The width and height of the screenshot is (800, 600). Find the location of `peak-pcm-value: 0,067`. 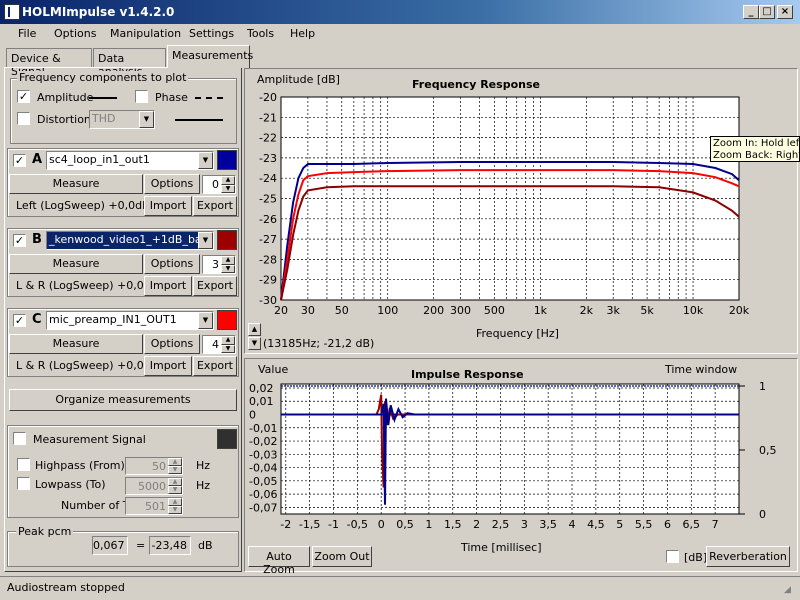

peak-pcm-value: 0,067 is located at coordinates (110, 545).